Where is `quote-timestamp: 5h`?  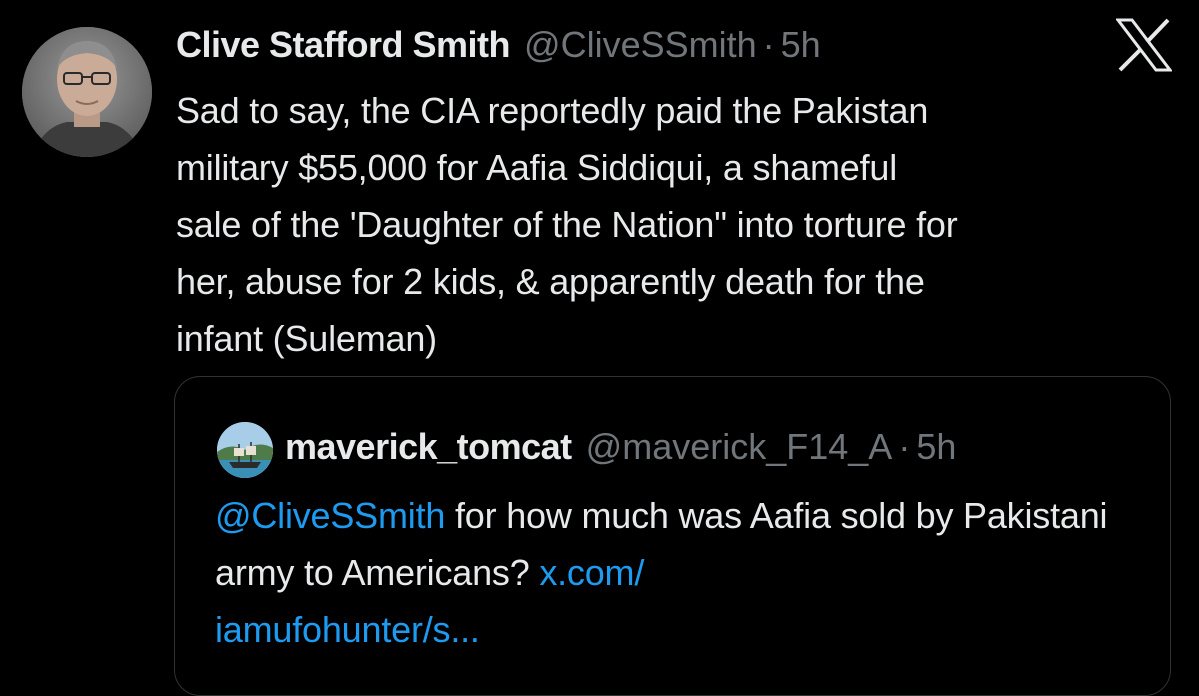
quote-timestamp: 5h is located at coordinates (936, 447).